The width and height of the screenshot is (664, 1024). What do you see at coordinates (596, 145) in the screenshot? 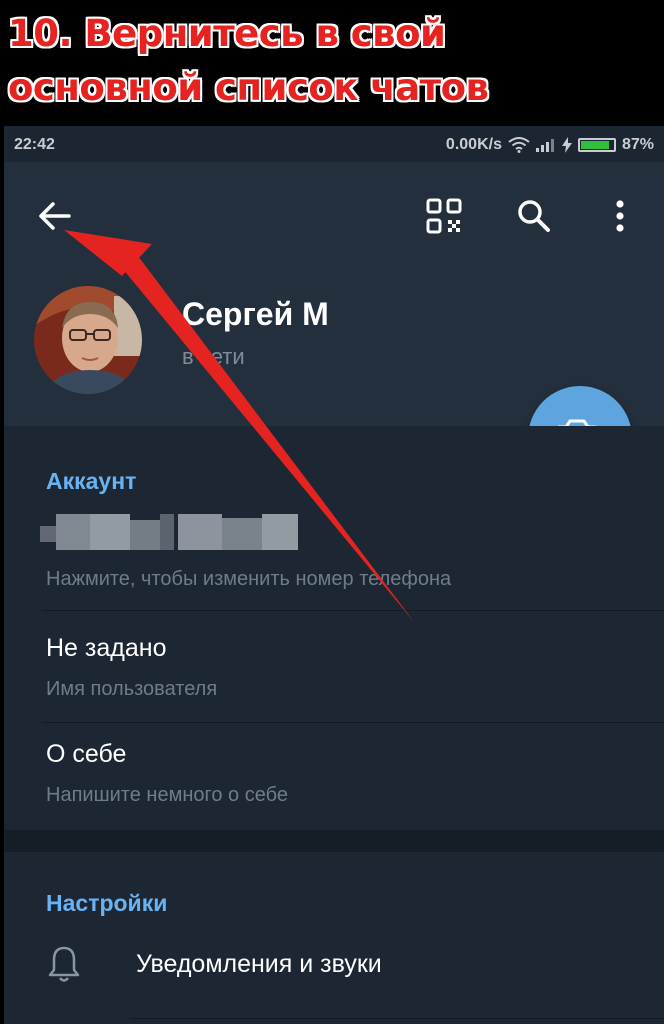
I see `battery-icon` at bounding box center [596, 145].